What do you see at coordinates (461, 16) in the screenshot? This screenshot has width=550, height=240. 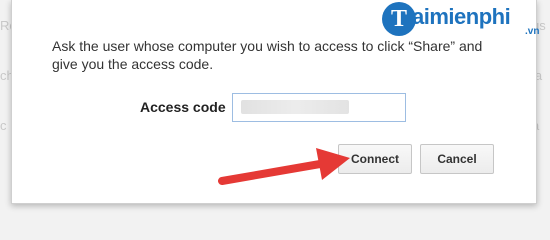 I see `watermark-brand: aimienphi` at bounding box center [461, 16].